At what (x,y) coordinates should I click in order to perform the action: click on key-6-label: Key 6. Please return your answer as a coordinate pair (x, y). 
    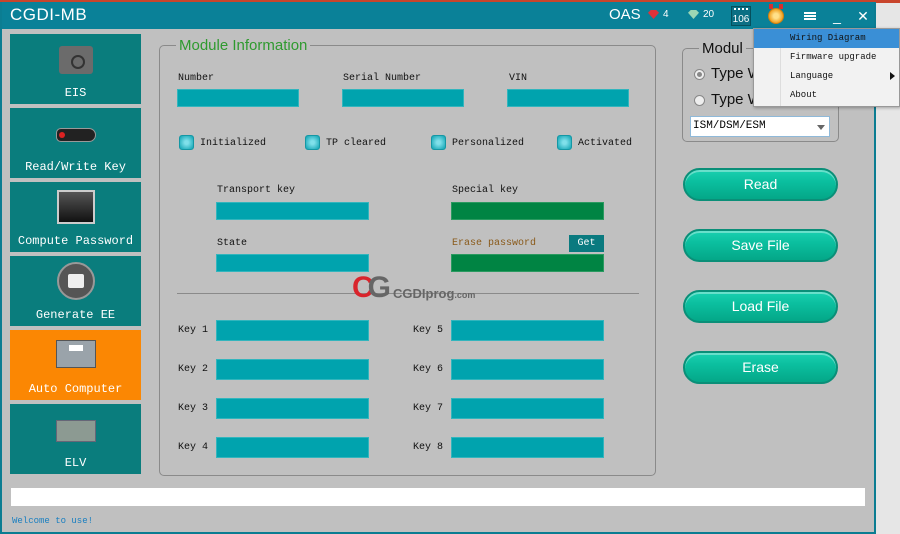
    Looking at the image, I should click on (428, 369).